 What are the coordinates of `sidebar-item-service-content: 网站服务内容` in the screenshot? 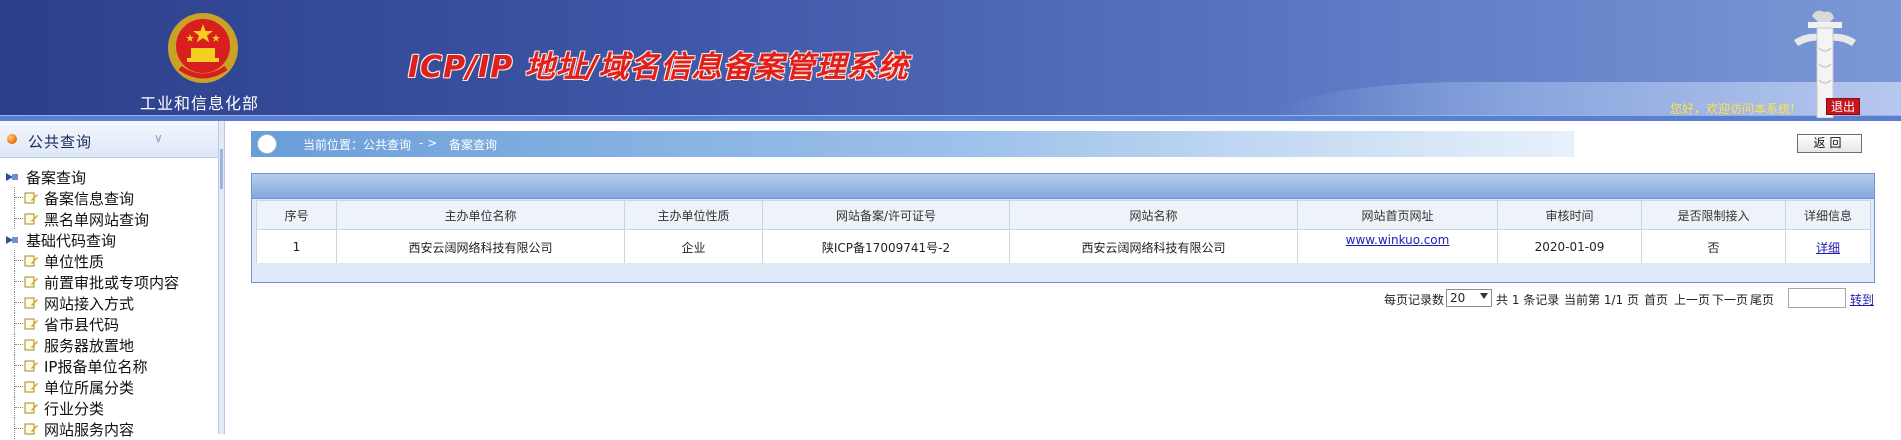 It's located at (109, 428).